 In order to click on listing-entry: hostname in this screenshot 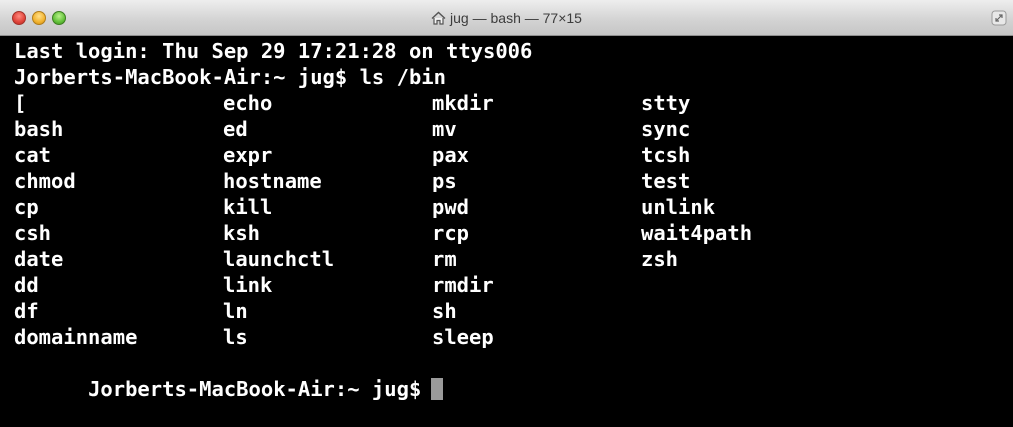, I will do `click(272, 181)`.